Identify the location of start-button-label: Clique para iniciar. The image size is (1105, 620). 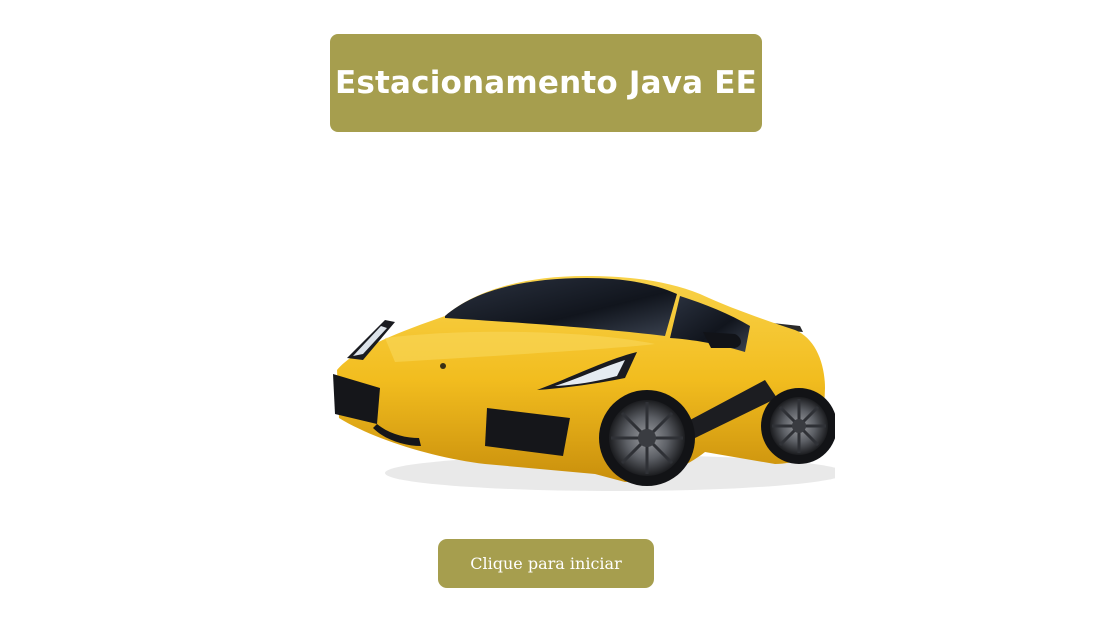
(546, 563).